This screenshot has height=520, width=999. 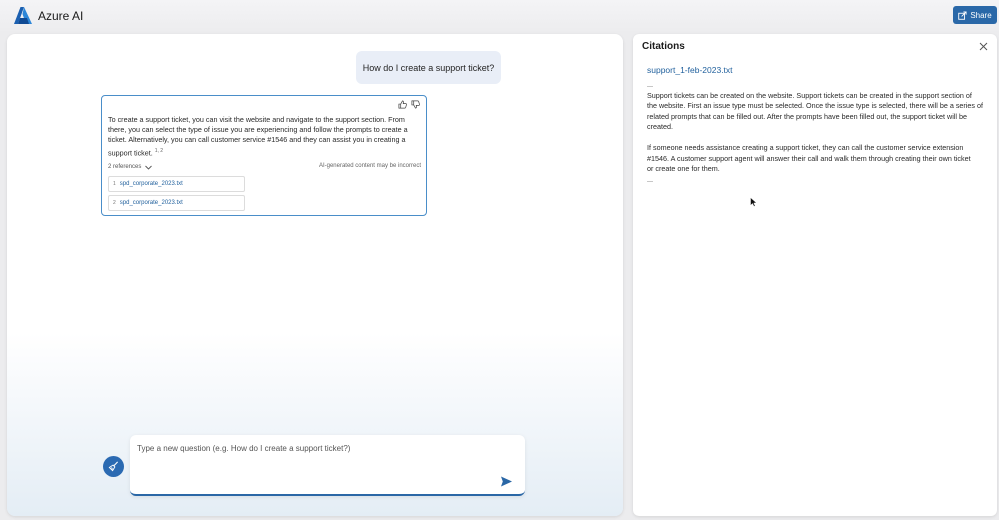 I want to click on reference-number: 1, so click(x=114, y=184).